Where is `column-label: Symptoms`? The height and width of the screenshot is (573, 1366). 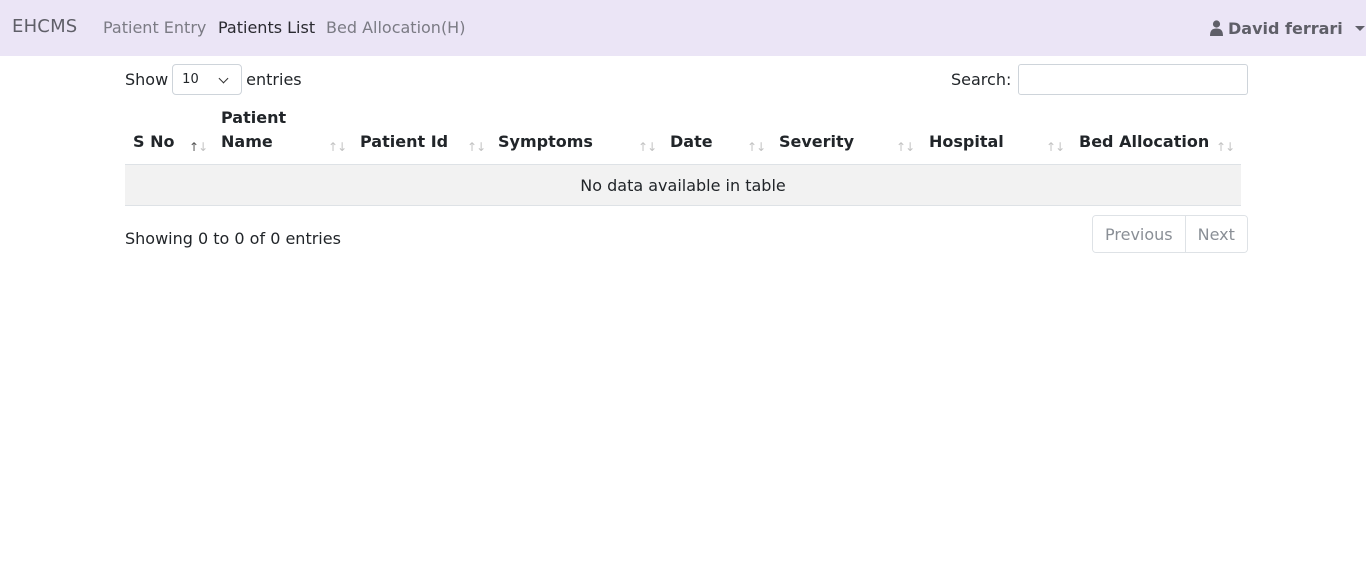 column-label: Symptoms is located at coordinates (545, 141).